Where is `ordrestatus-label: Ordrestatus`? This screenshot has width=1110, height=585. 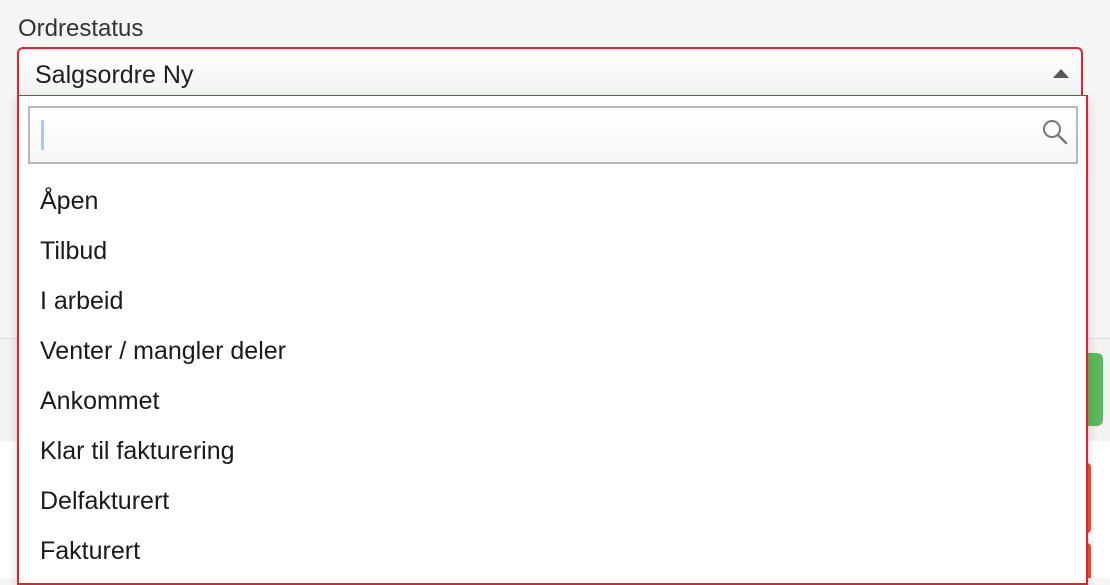
ordrestatus-label: Ordrestatus is located at coordinates (81, 28).